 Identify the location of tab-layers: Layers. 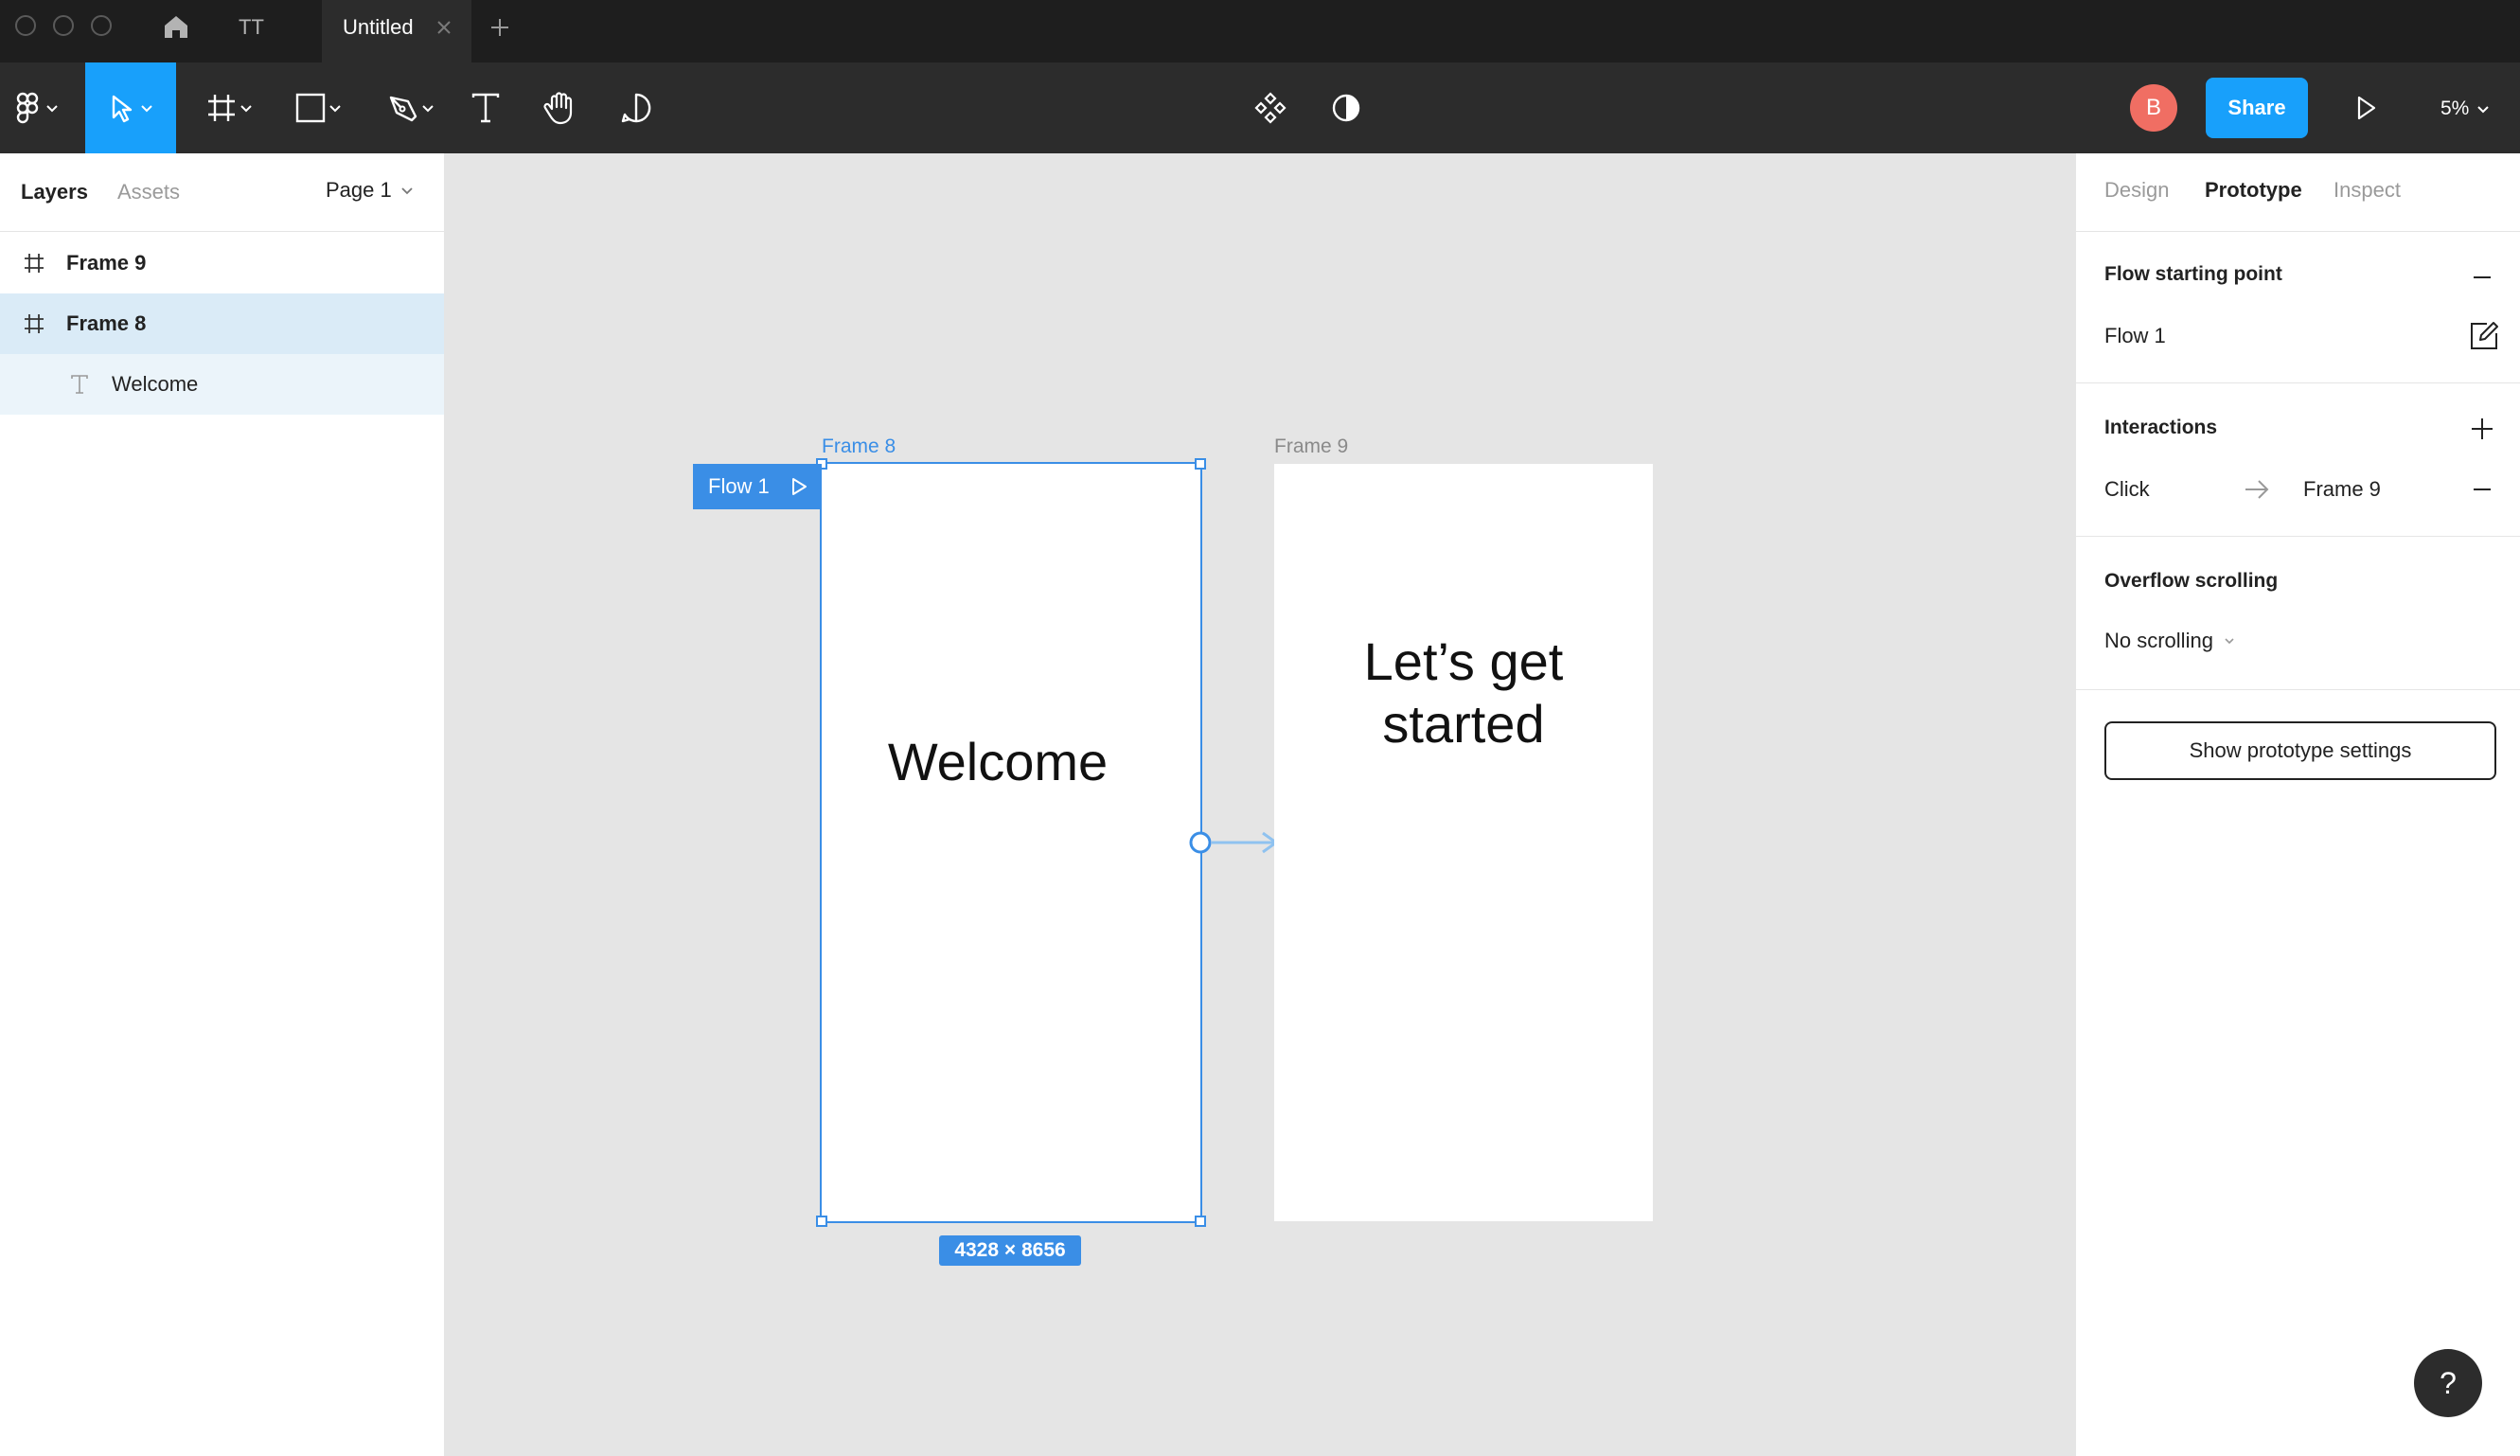
(55, 192).